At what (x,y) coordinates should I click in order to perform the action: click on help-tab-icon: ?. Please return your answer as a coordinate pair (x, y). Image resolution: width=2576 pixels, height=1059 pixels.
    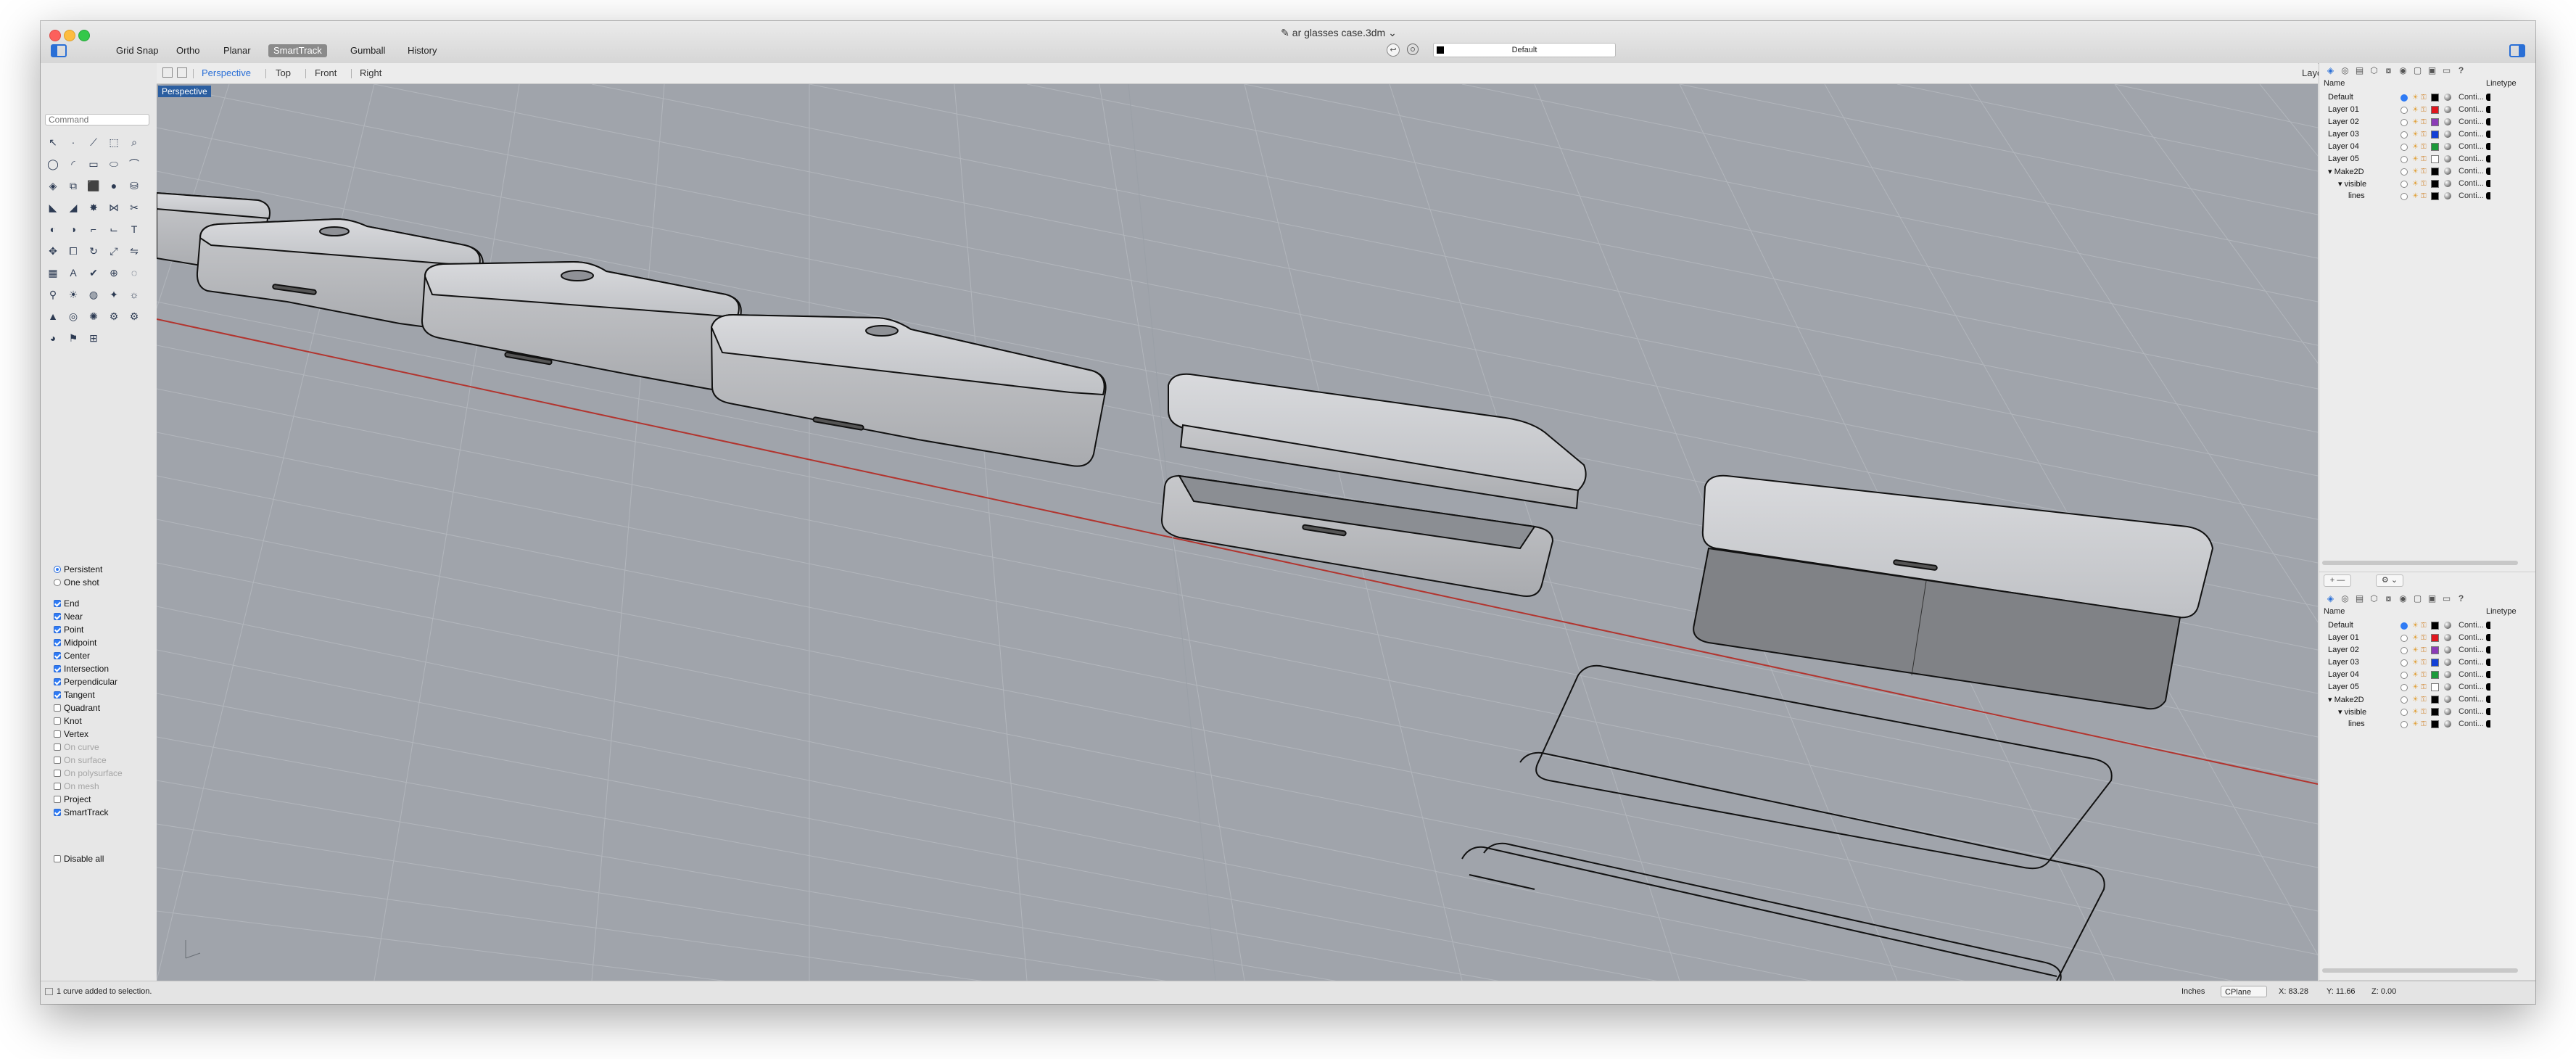
    Looking at the image, I should click on (2461, 598).